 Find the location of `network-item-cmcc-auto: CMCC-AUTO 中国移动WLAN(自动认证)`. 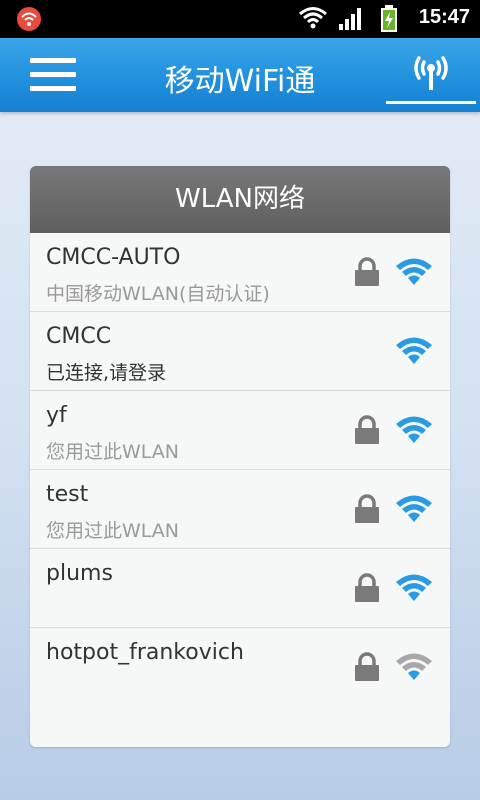

network-item-cmcc-auto: CMCC-AUTO 中国移动WLAN(自动认证) is located at coordinates (240, 272).